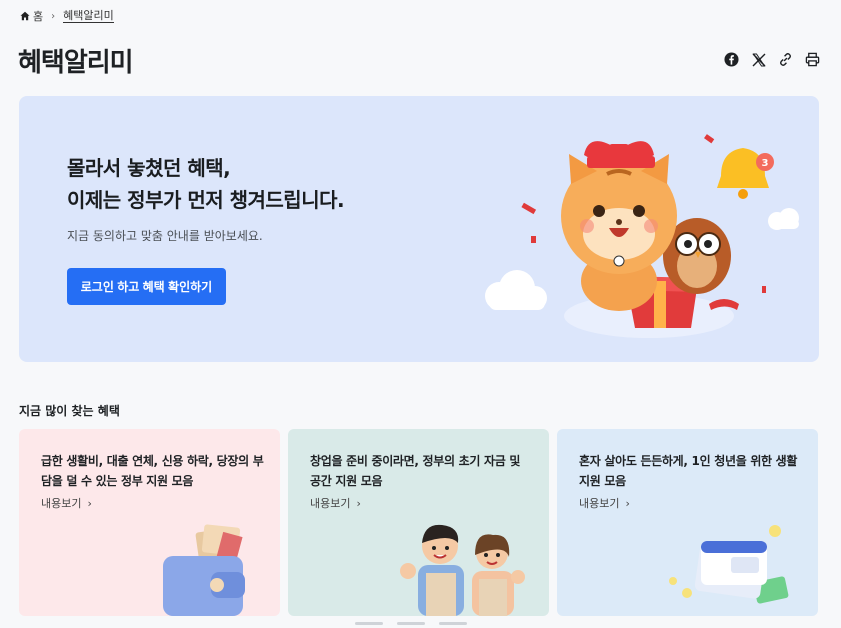 The image size is (841, 628). Describe the element at coordinates (642, 236) in the screenshot. I see `hero-illustration: 3` at that location.